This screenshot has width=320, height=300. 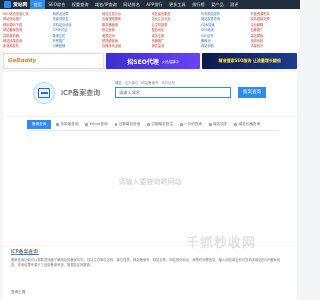 What do you see at coordinates (198, 4) in the screenshot?
I see `nav-item: 排行榜` at bounding box center [198, 4].